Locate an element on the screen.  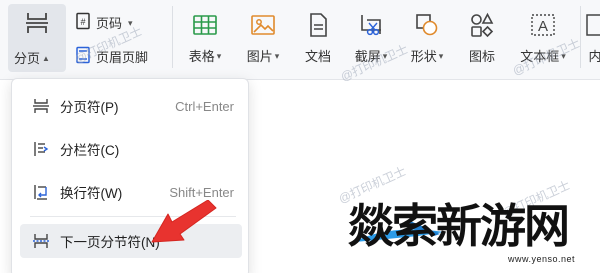
document-button: 文档 is located at coordinates (318, 38).